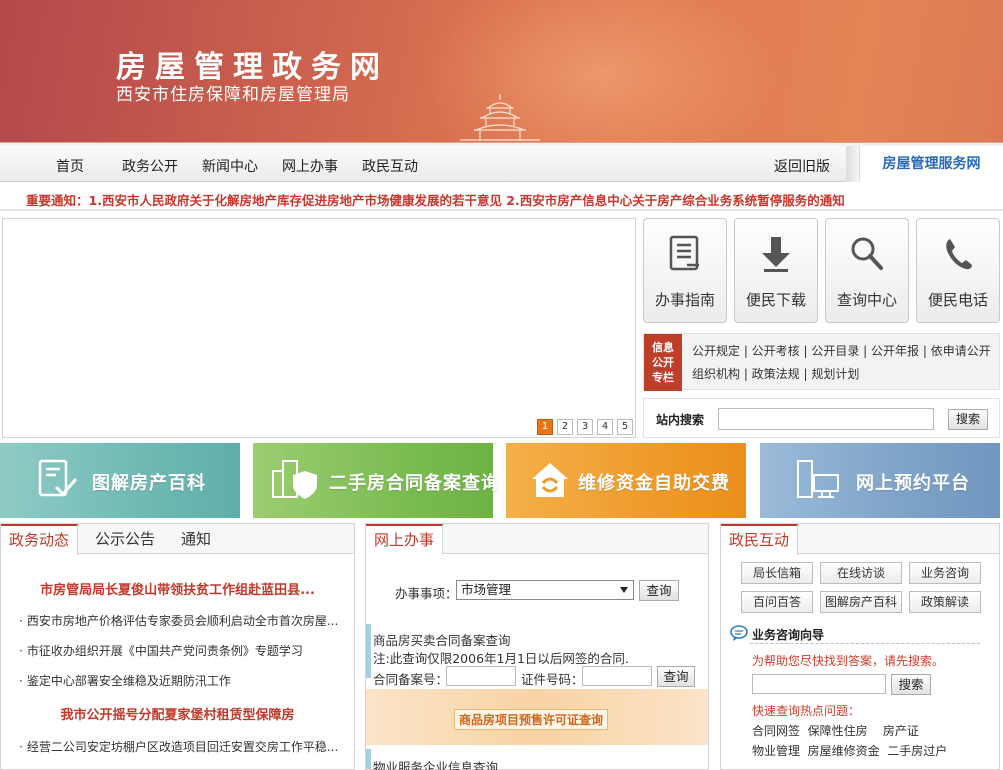  What do you see at coordinates (58, 478) in the screenshot?
I see `document-check-icon` at bounding box center [58, 478].